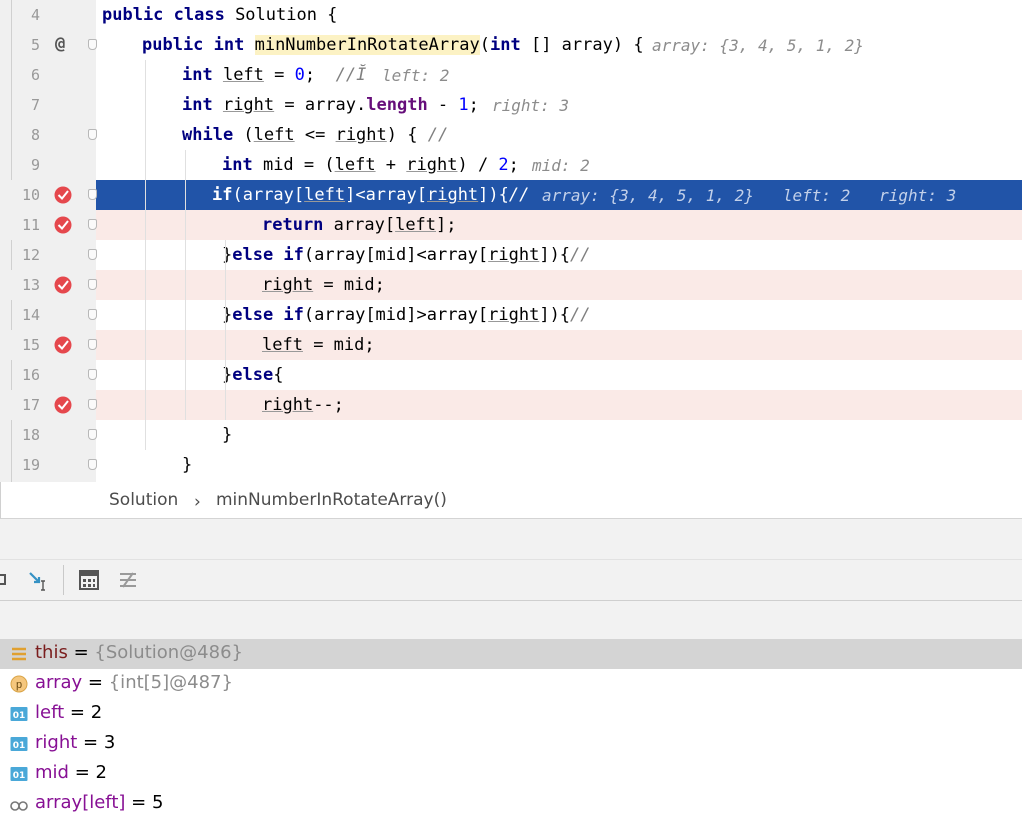 This screenshot has height=819, width=1022. I want to click on variable-row: this = {Solution@486}, so click(511, 654).